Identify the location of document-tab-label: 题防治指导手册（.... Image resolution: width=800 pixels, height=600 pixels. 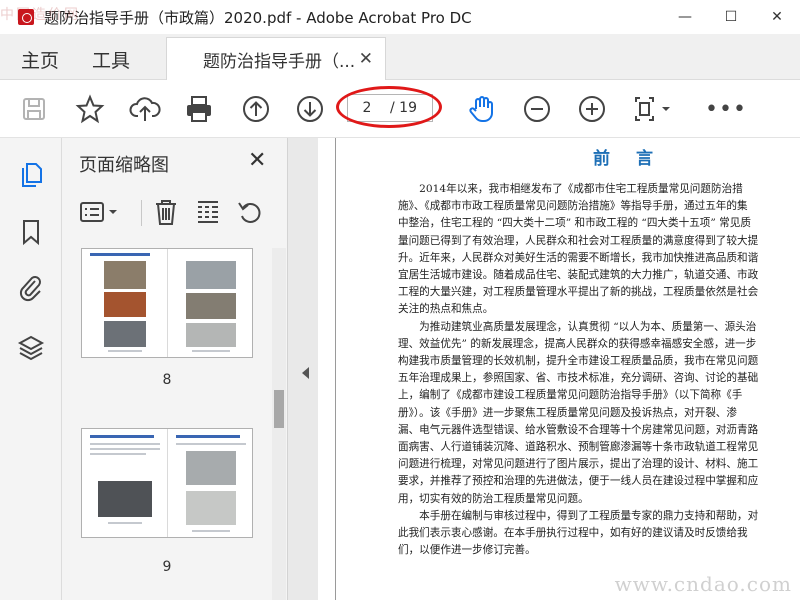
(279, 61).